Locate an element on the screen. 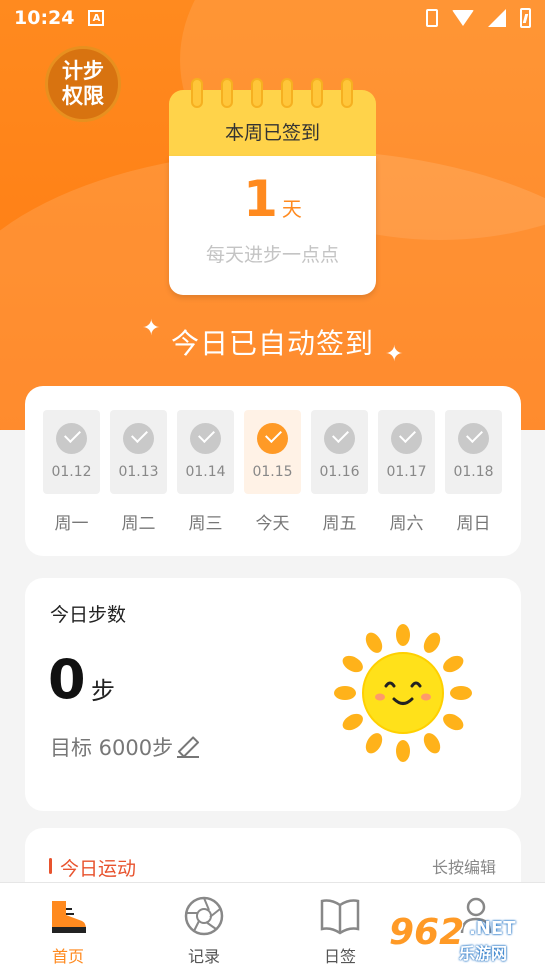  section-marker is located at coordinates (50, 866).